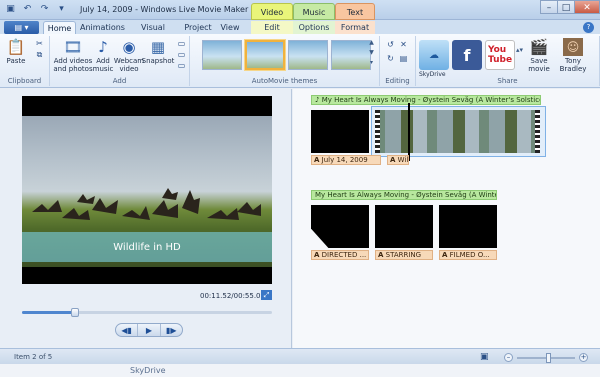 The width and height of the screenshot is (600, 377). What do you see at coordinates (16, 47) in the screenshot?
I see `paste-icon: 📋` at bounding box center [16, 47].